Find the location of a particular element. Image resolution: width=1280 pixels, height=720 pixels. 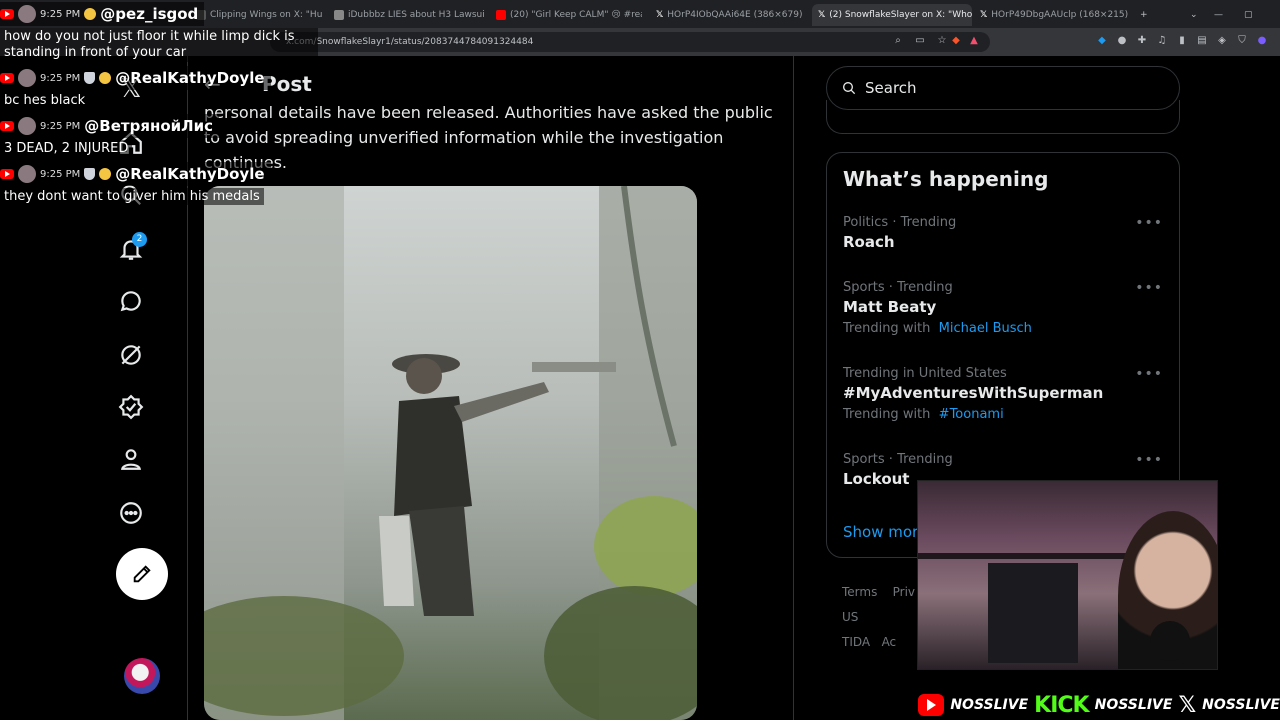

grok-icon is located at coordinates (131, 355).